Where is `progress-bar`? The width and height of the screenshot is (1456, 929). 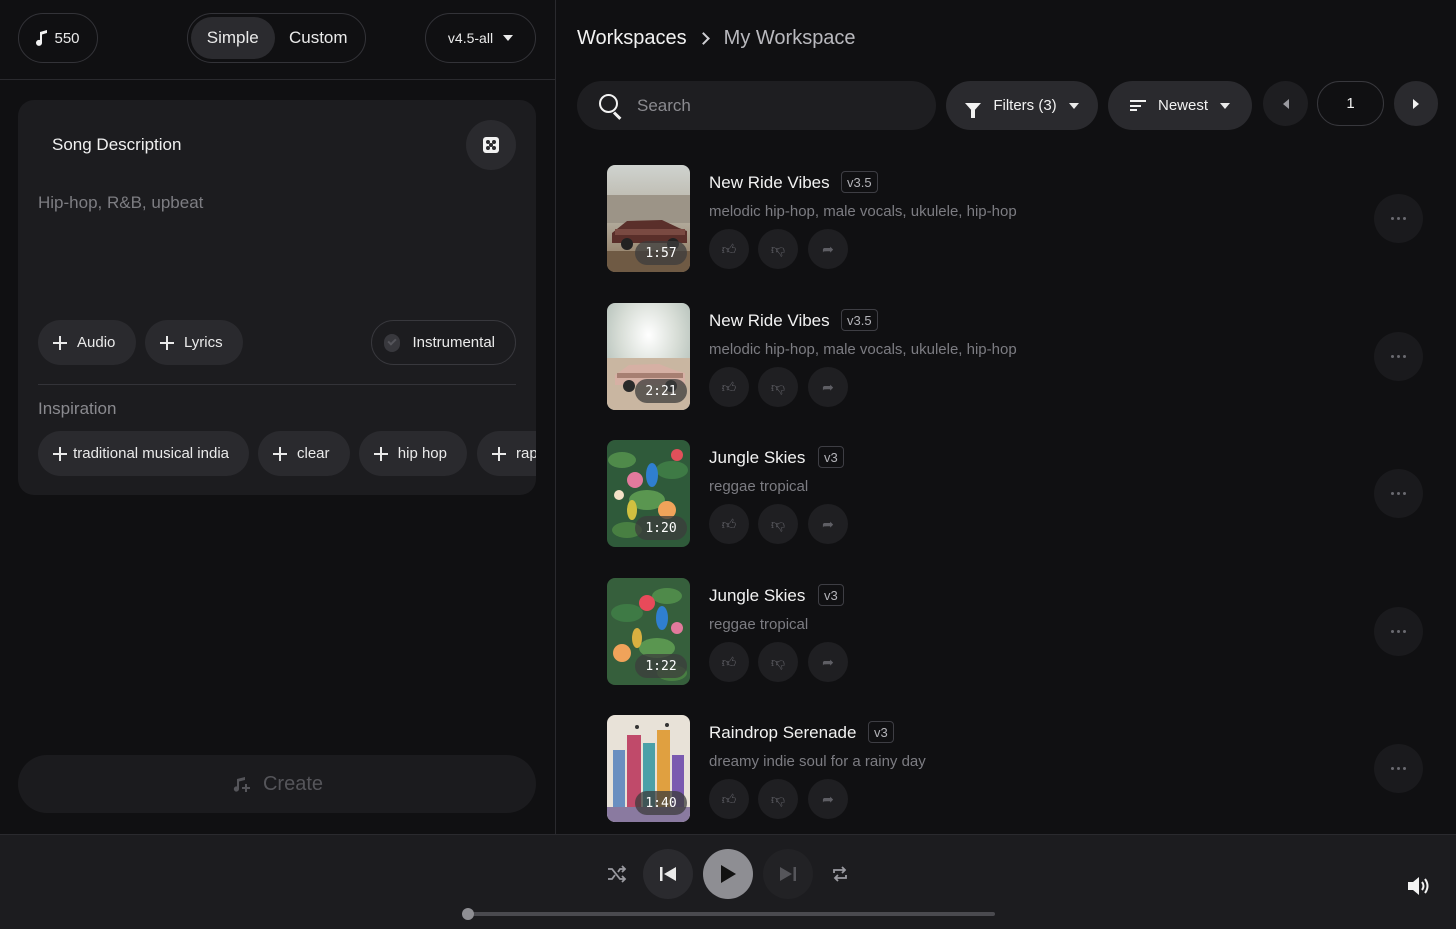 progress-bar is located at coordinates (728, 914).